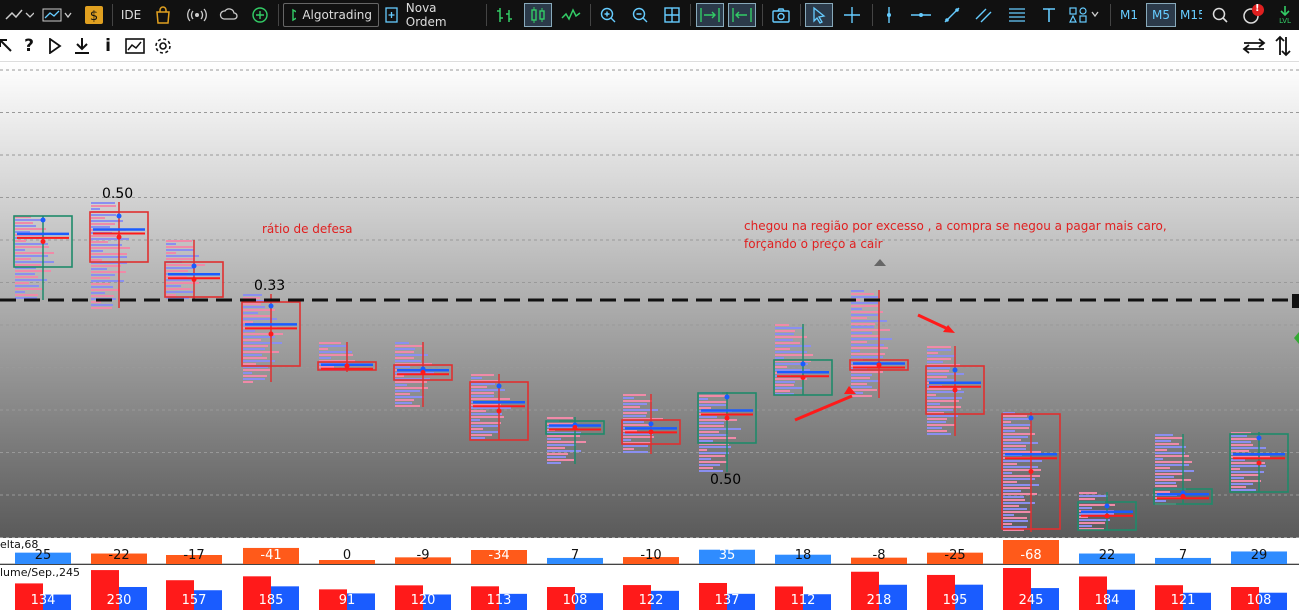 The height and width of the screenshot is (616, 1299). Describe the element at coordinates (432, 15) in the screenshot. I see `nova-ordem-button: Nova Ordem` at that location.